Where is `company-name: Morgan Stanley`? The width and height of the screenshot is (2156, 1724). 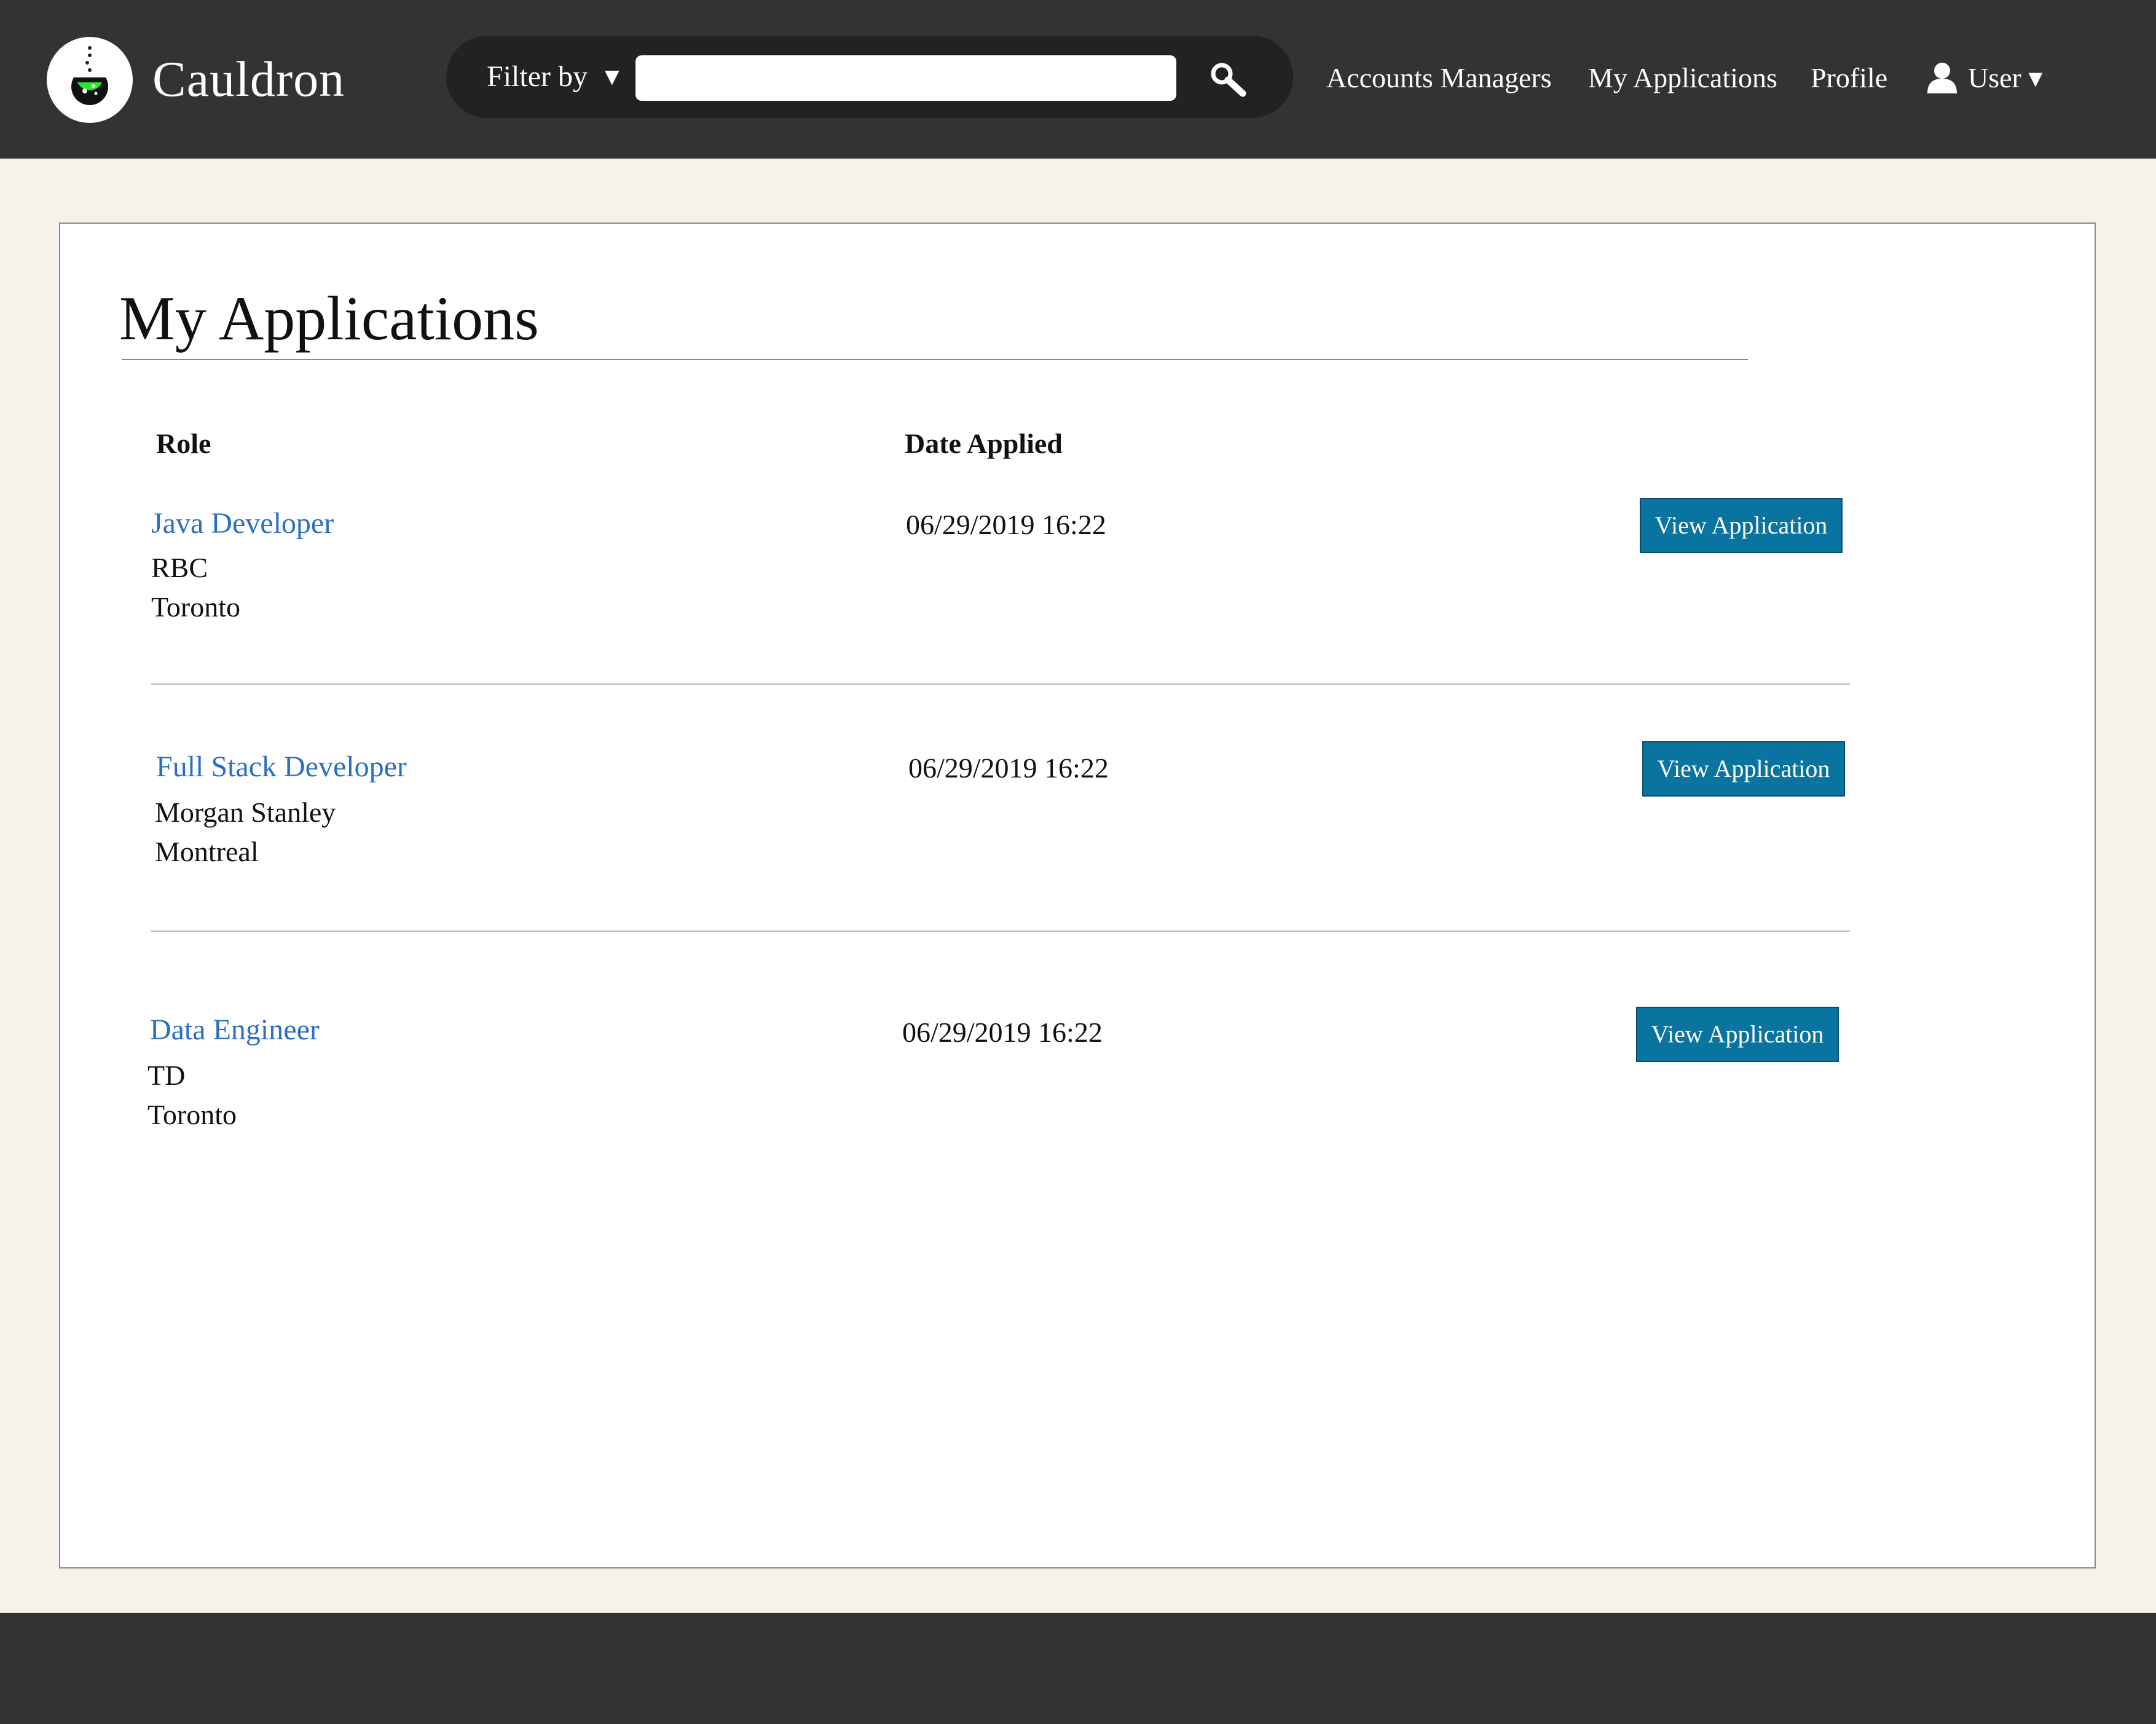 company-name: Morgan Stanley is located at coordinates (246, 812).